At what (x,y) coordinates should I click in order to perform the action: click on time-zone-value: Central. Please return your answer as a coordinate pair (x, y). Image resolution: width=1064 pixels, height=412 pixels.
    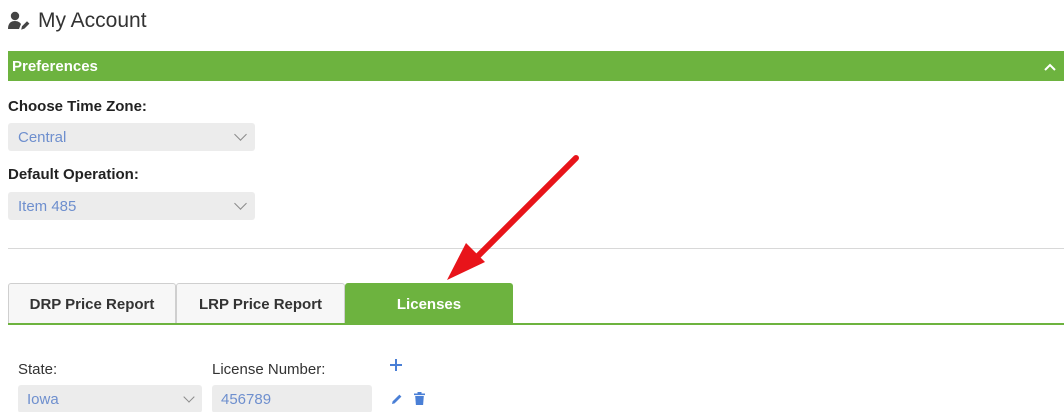
    Looking at the image, I should click on (42, 137).